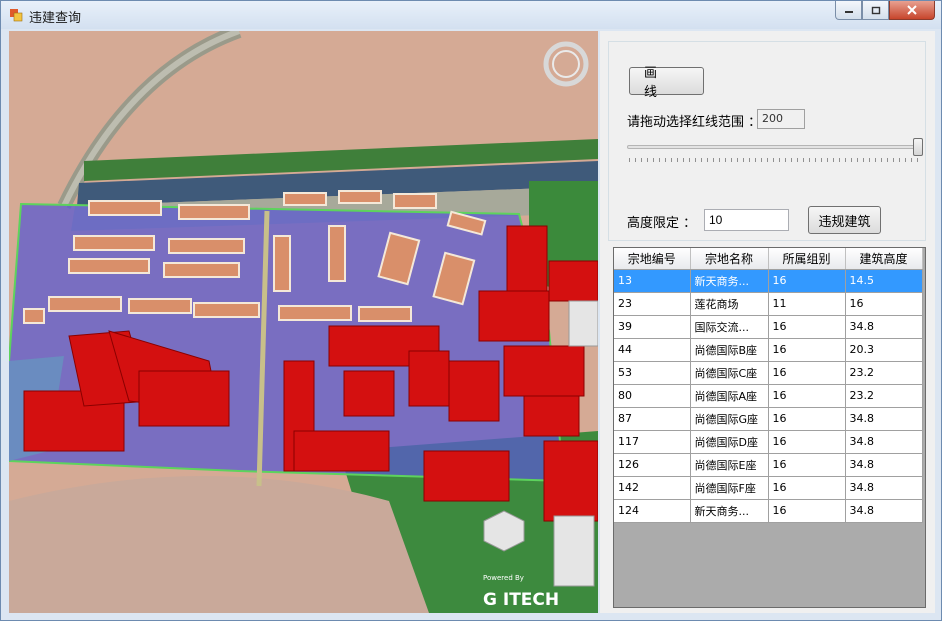  I want to click on table-row: 80 尚德国际A座 16 23.2, so click(768, 396).